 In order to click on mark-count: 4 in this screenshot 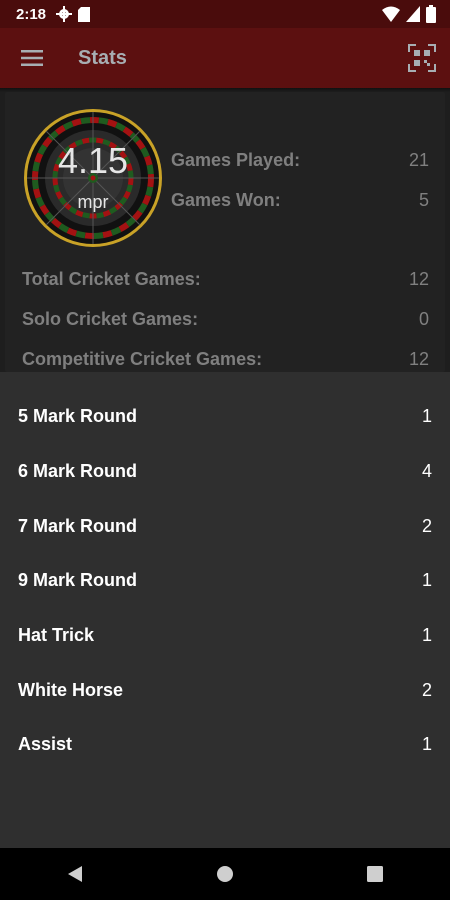, I will do `click(426, 471)`.